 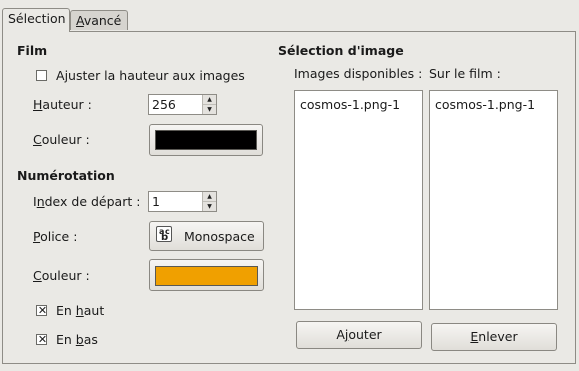 I want to click on tab-selection-label: Sélection, so click(x=37, y=18).